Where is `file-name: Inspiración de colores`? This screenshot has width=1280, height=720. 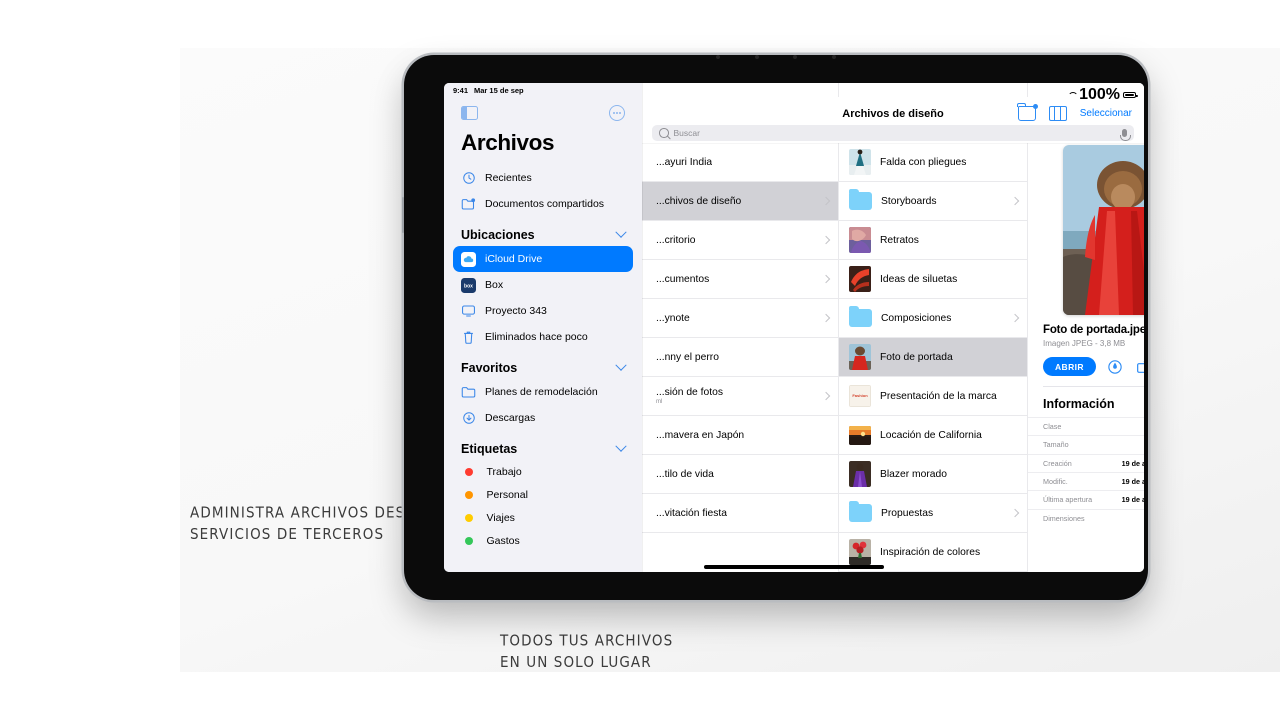 file-name: Inspiración de colores is located at coordinates (930, 552).